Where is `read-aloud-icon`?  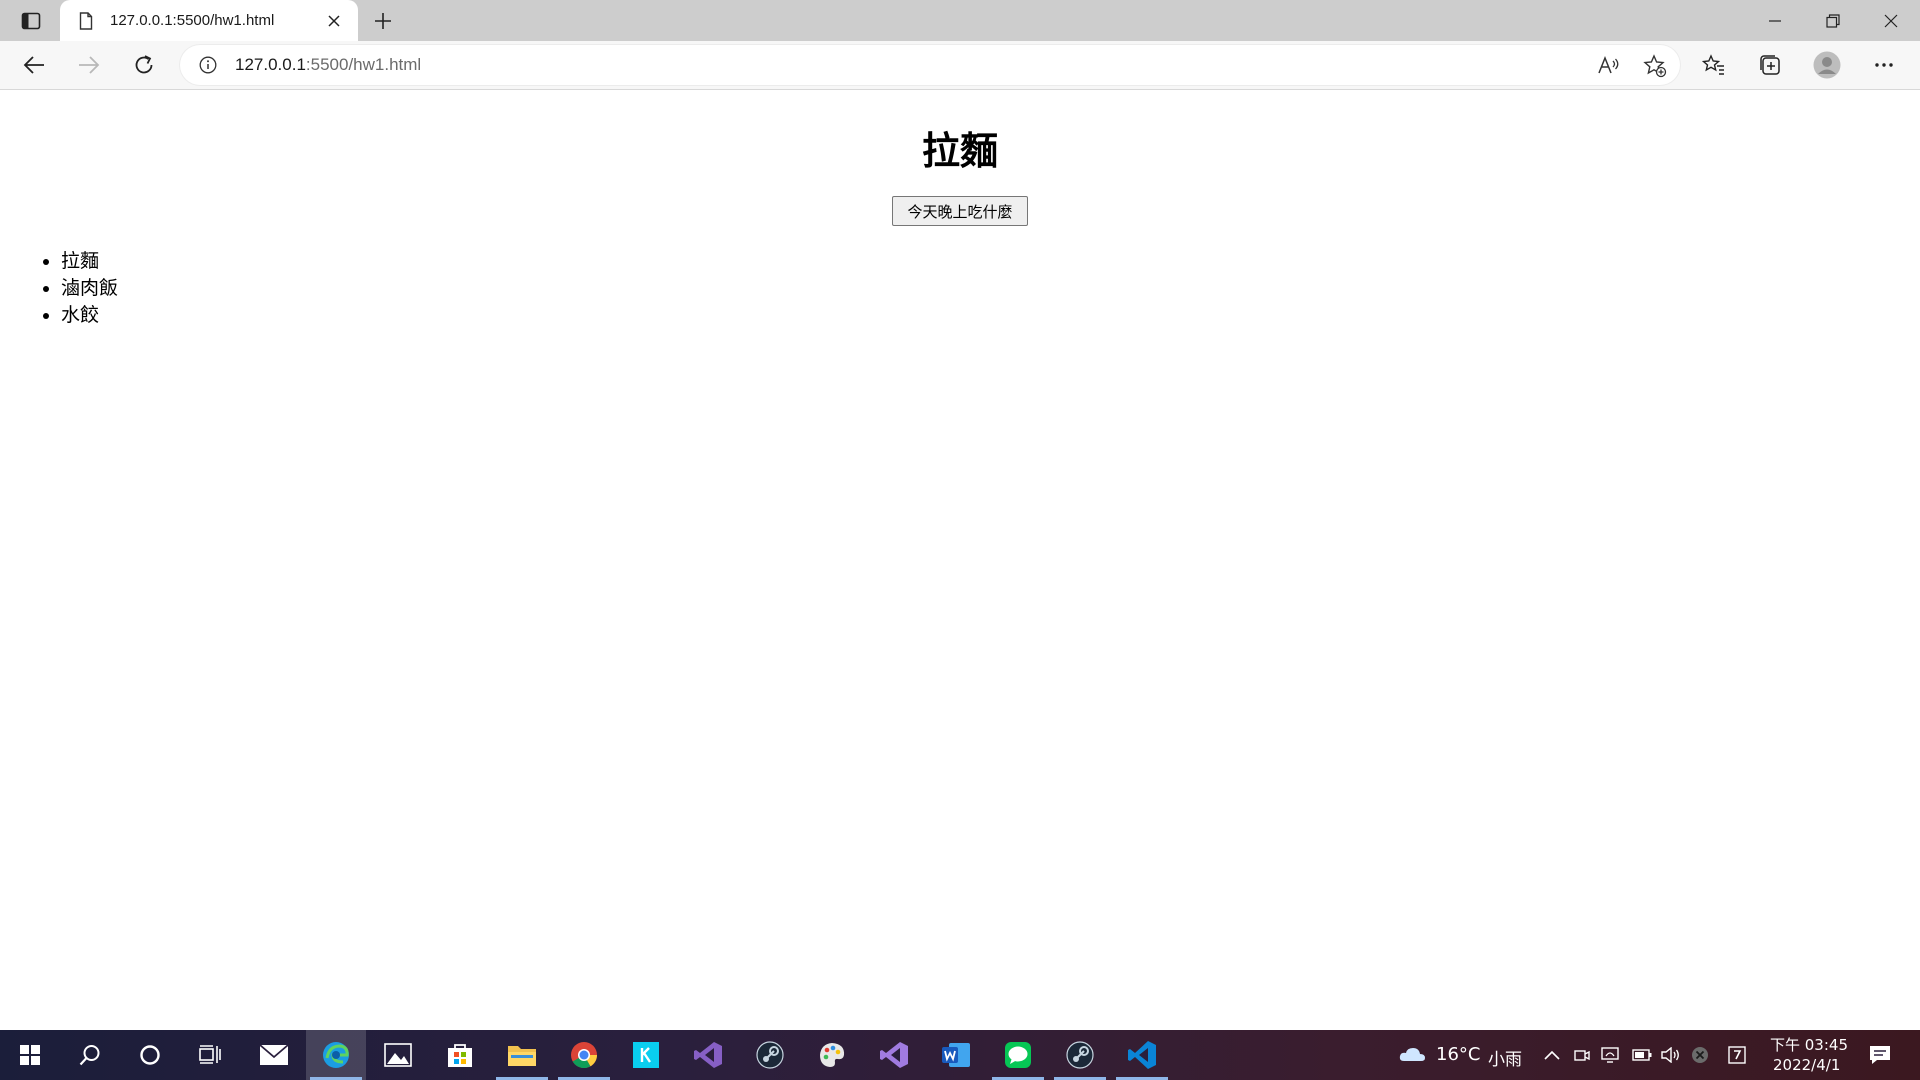
read-aloud-icon is located at coordinates (1609, 66).